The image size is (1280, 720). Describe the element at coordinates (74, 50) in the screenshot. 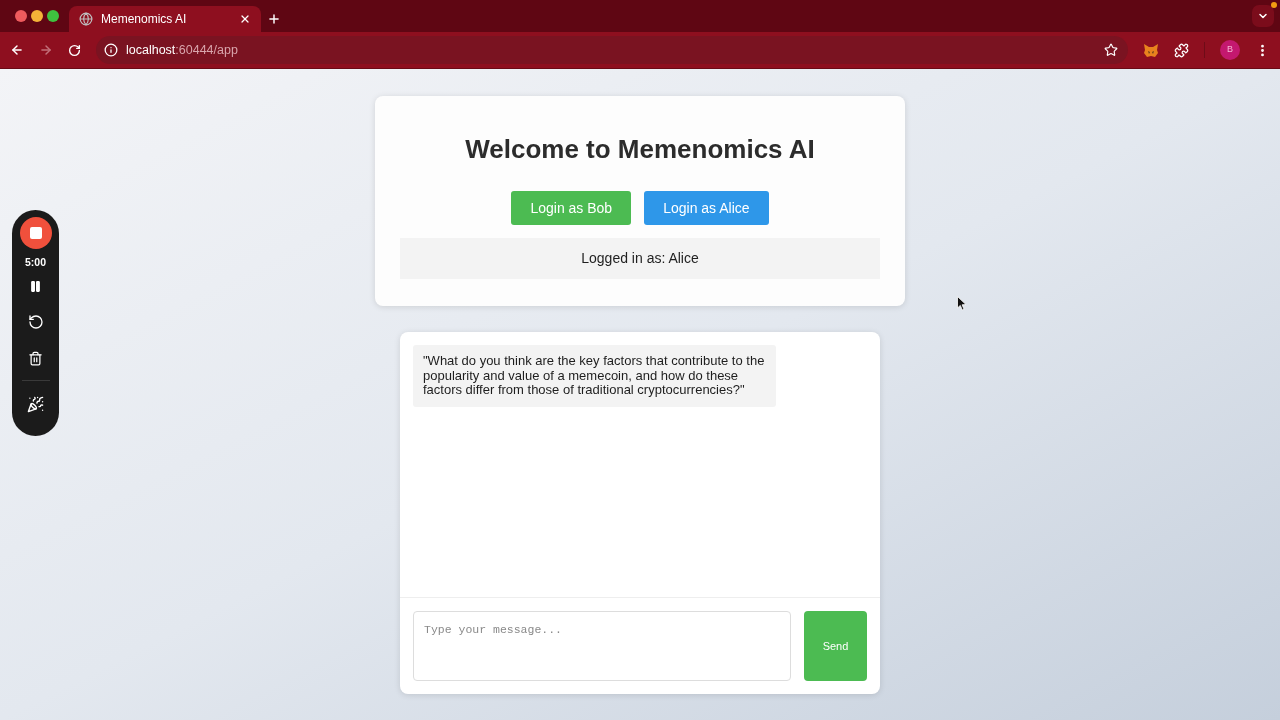

I see `reload-icon` at that location.